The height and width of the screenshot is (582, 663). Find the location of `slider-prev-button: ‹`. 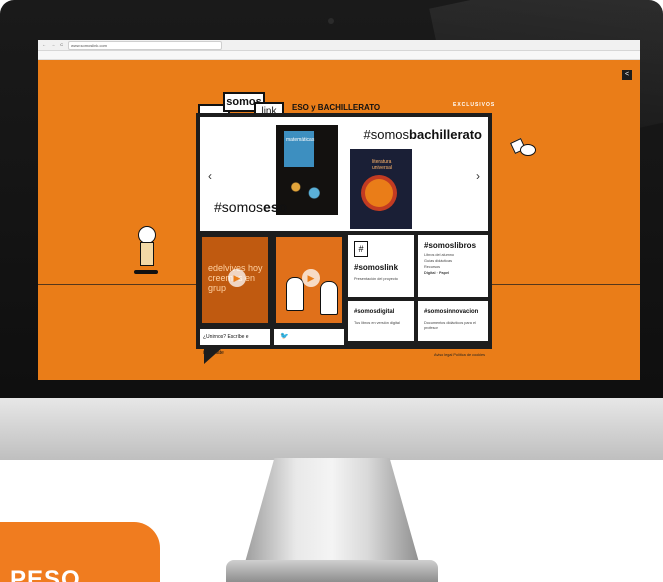

slider-prev-button: ‹ is located at coordinates (210, 176).